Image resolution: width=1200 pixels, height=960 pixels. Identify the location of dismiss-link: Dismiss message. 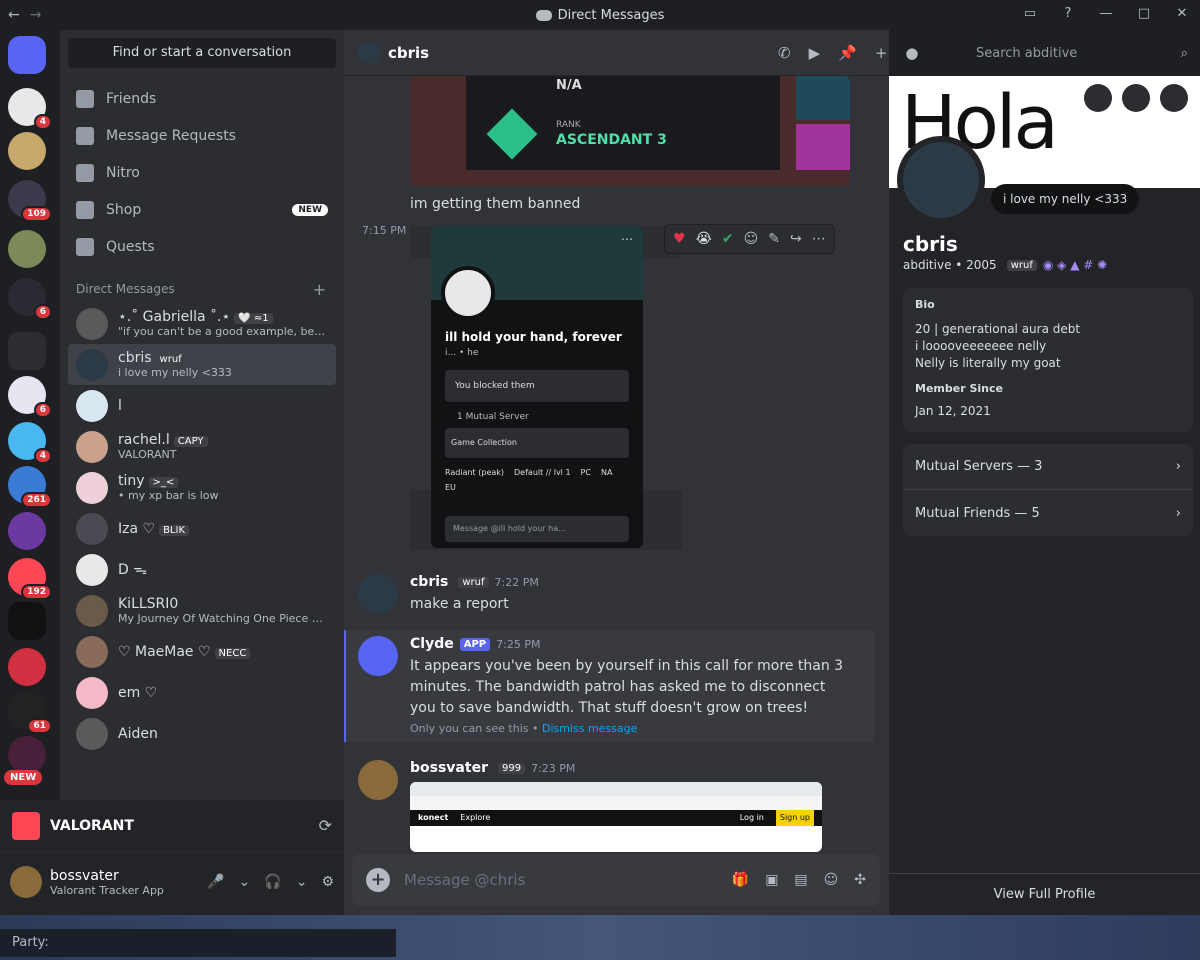
(589, 728).